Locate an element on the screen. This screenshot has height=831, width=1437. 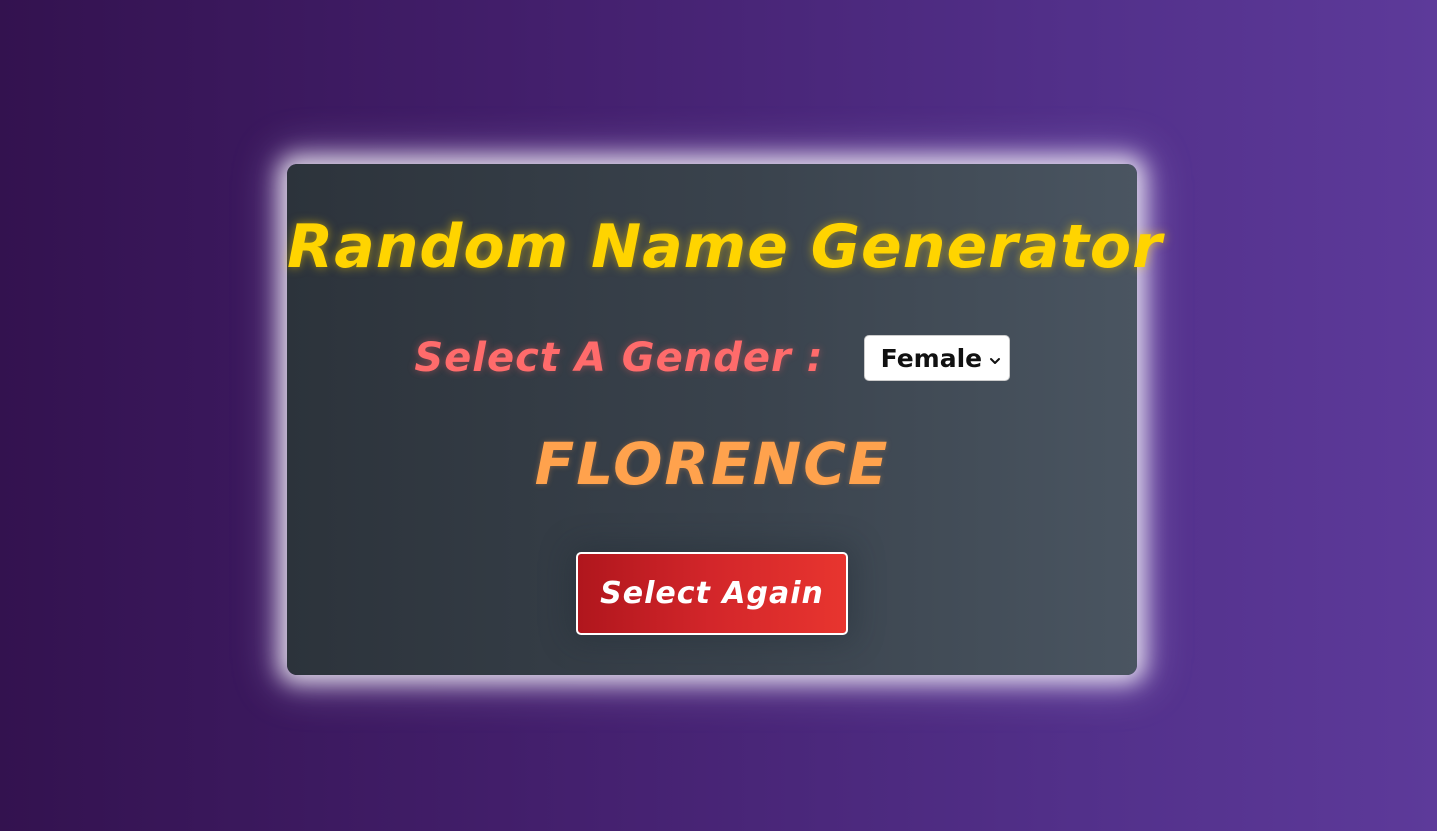
select-again-button: Select Again is located at coordinates (712, 593).